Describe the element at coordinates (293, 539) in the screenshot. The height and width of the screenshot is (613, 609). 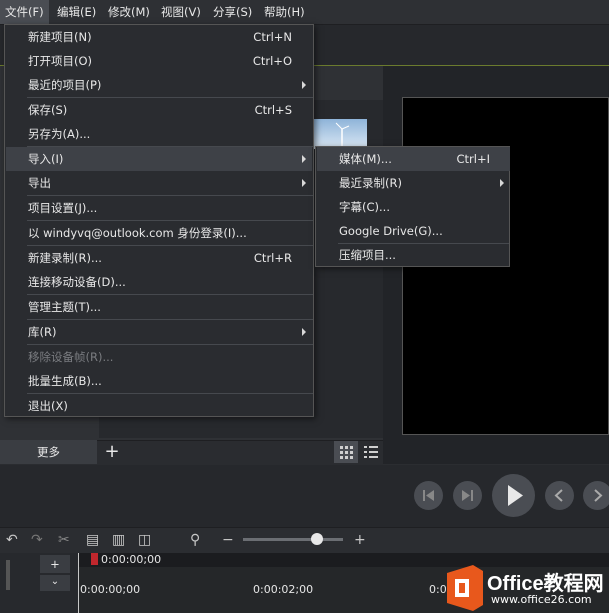
I see `zoom-slider-track` at that location.